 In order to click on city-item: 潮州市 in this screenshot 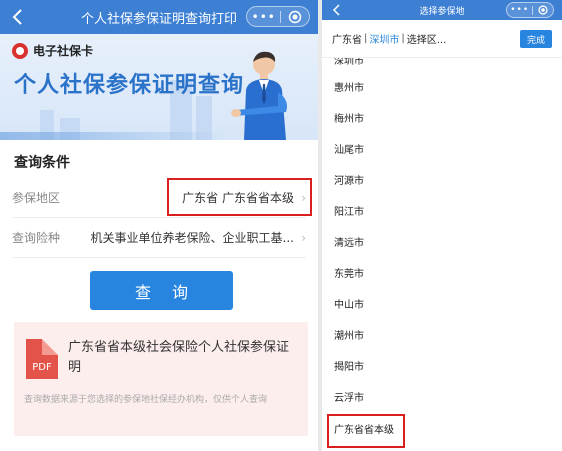, I will do `click(349, 337)`.